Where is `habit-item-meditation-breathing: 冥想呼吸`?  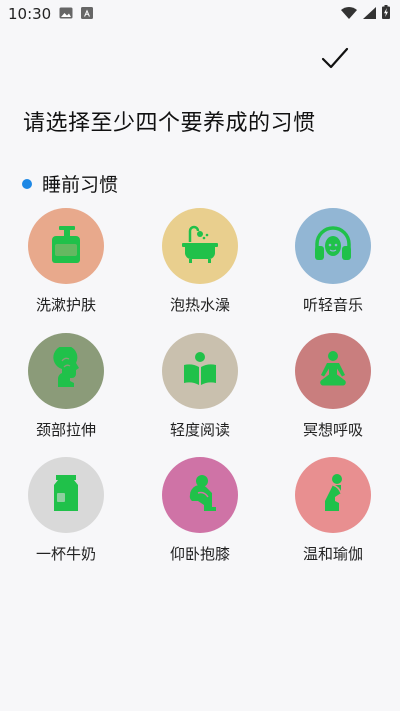 habit-item-meditation-breathing: 冥想呼吸 is located at coordinates (333, 386).